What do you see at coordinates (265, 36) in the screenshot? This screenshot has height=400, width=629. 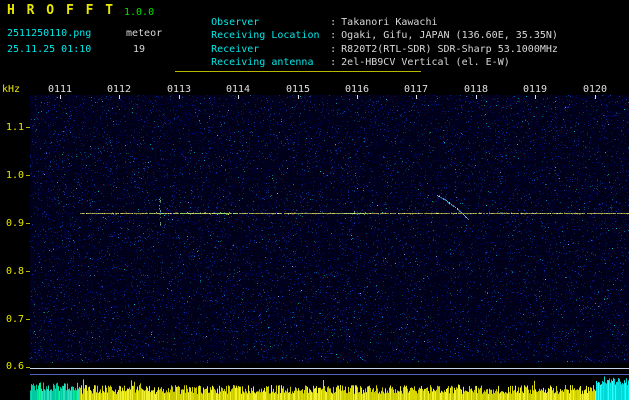 I see `info-label-location: Receiving Location` at bounding box center [265, 36].